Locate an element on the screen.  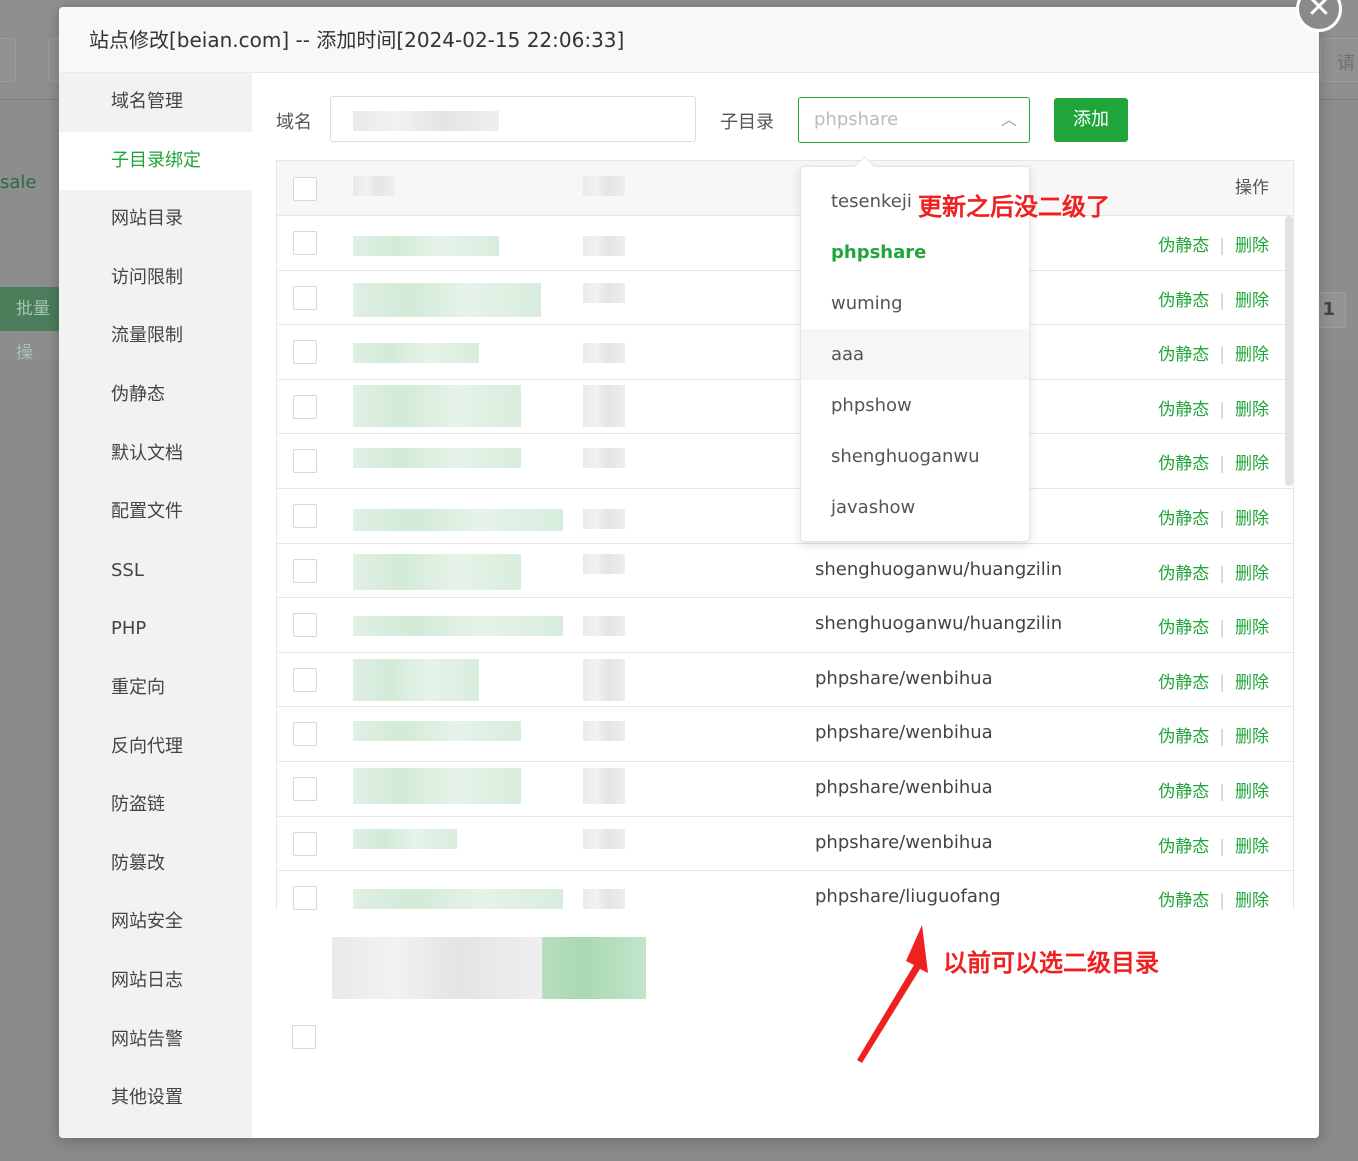
sidebar-item-site-security: 网站安全 is located at coordinates (155, 922).